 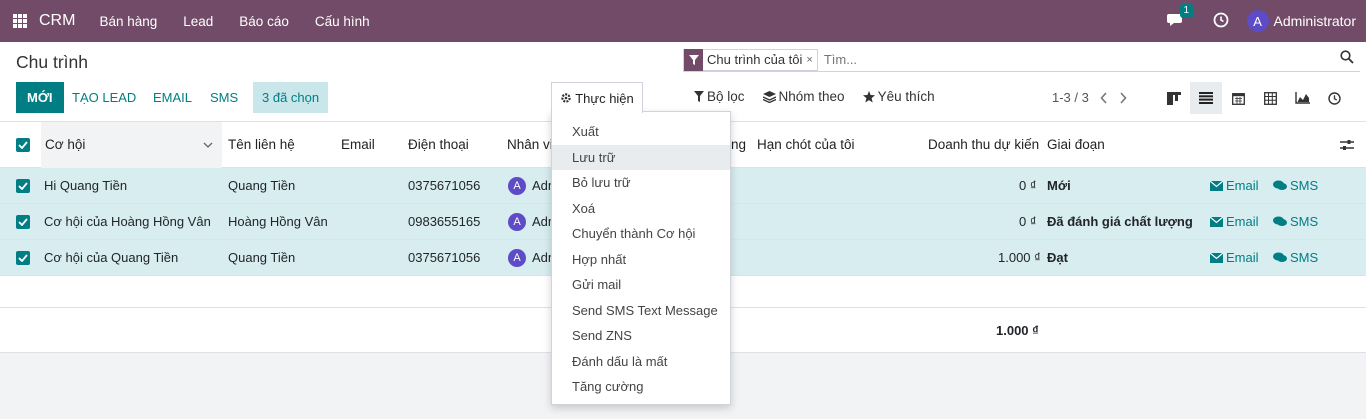 I want to click on new-button: MỚI, so click(x=40, y=97).